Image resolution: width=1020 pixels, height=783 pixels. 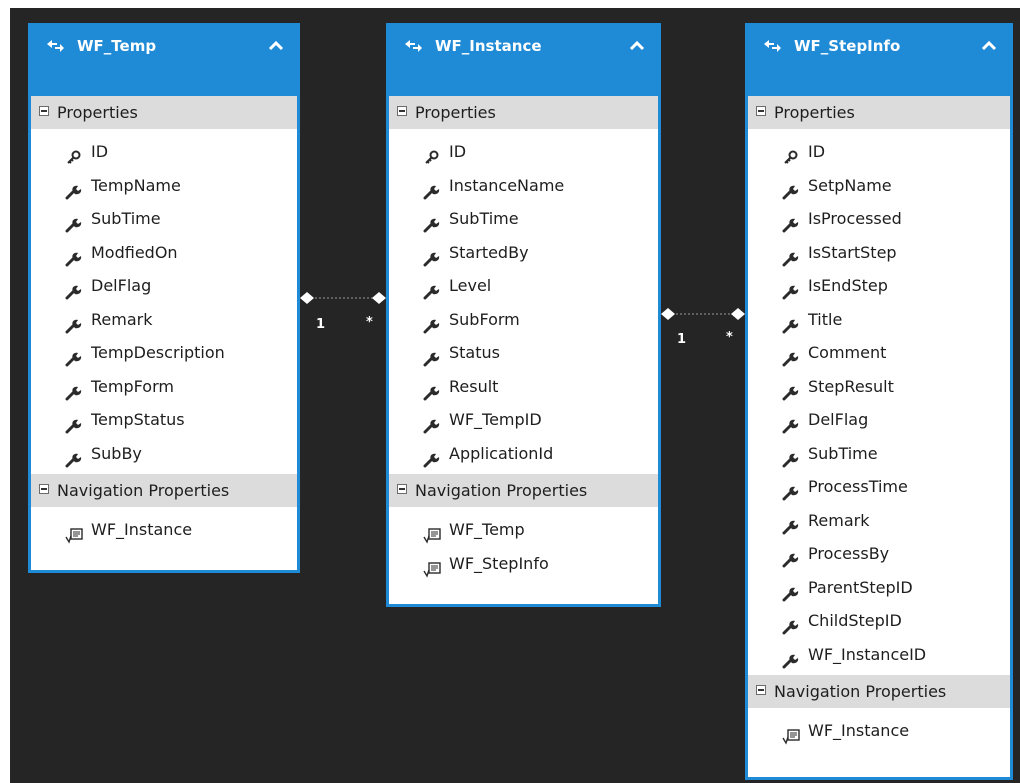 I want to click on property-row: Comment, so click(x=879, y=353).